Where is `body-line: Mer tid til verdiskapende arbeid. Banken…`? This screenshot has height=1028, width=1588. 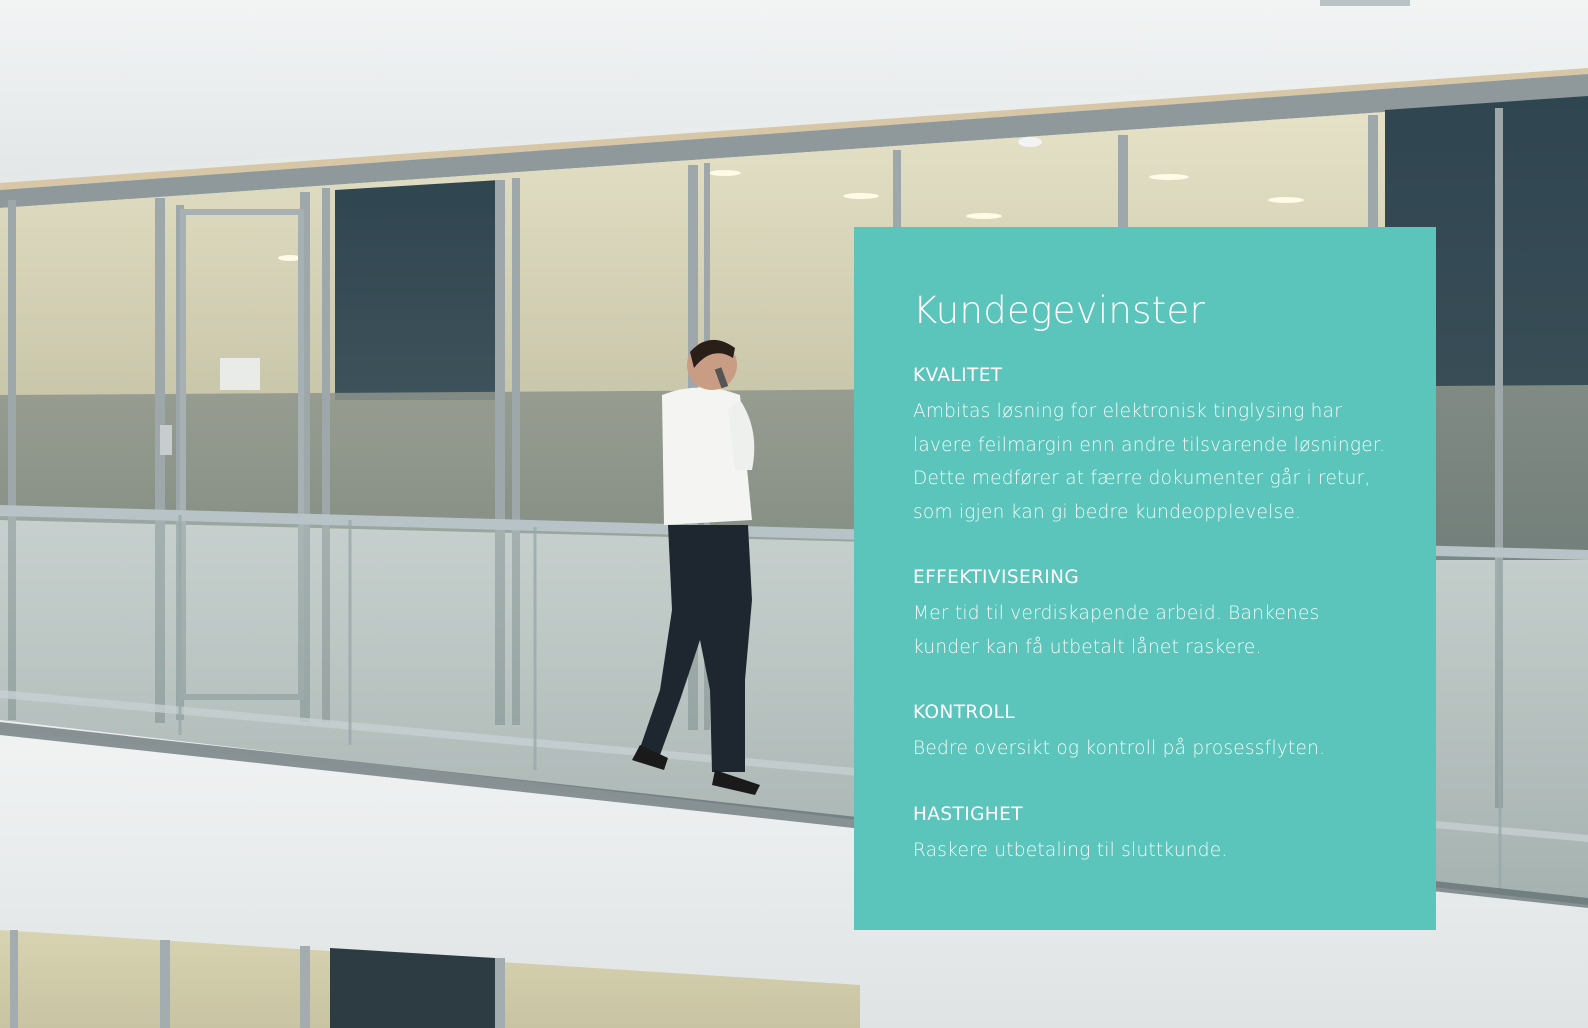 body-line: Mer tid til verdiskapende arbeid. Banken… is located at coordinates (1116, 613).